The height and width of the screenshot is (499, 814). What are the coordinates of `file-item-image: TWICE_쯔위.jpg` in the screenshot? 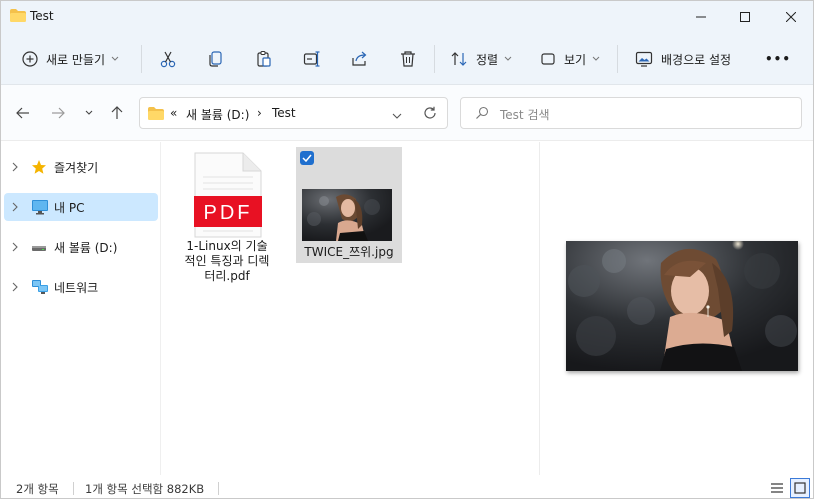 It's located at (349, 205).